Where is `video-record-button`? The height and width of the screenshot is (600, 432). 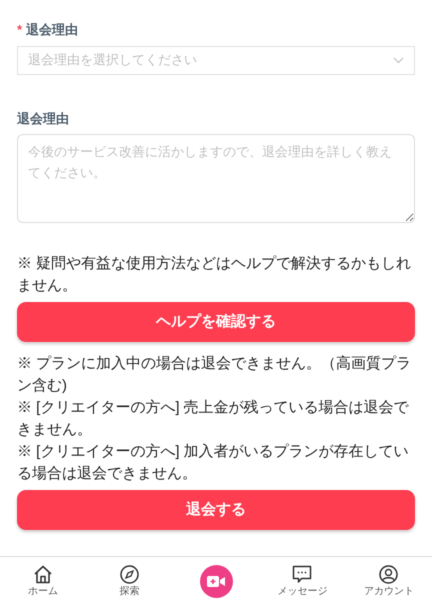 video-record-button is located at coordinates (216, 581).